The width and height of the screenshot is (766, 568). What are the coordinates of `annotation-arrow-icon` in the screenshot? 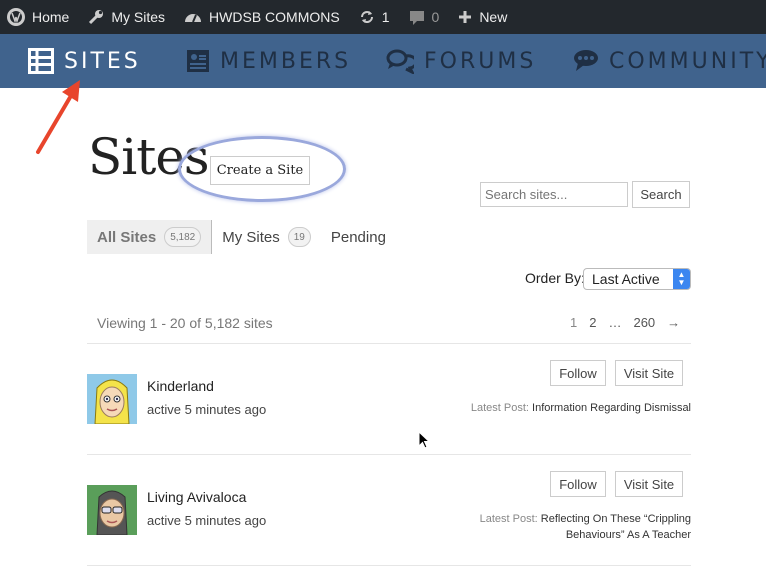 It's located at (58, 117).